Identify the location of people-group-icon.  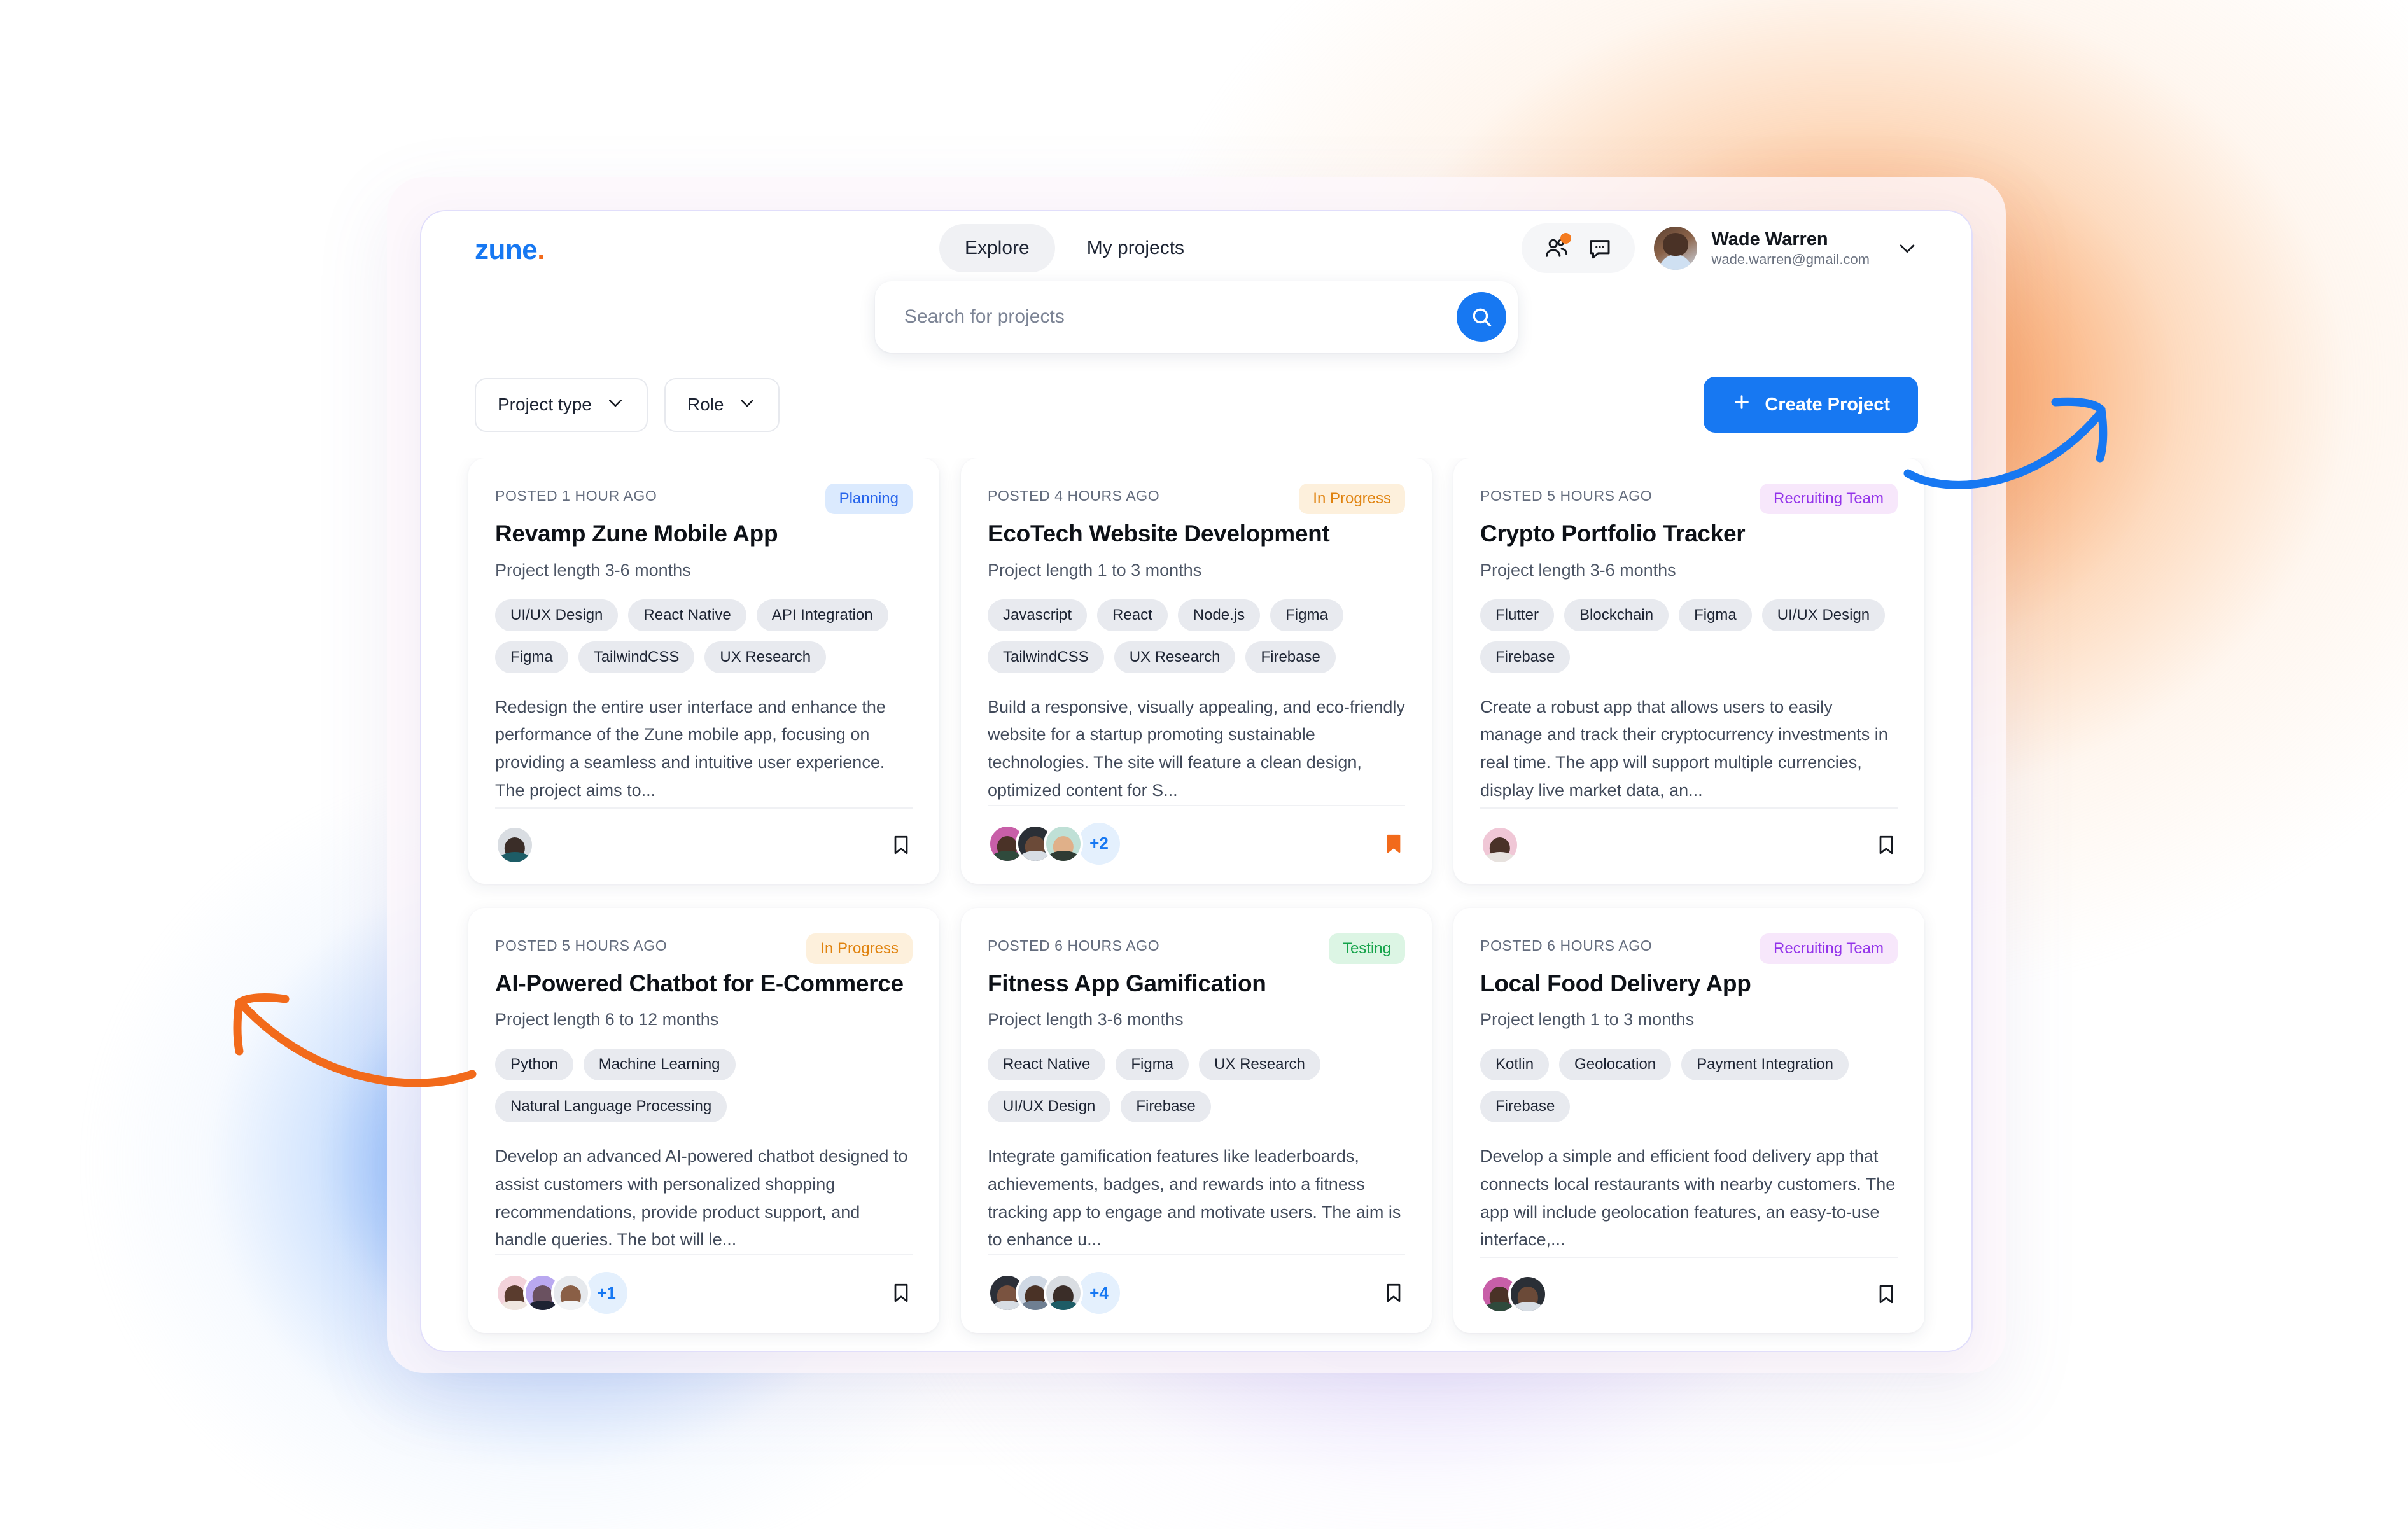
(1557, 247).